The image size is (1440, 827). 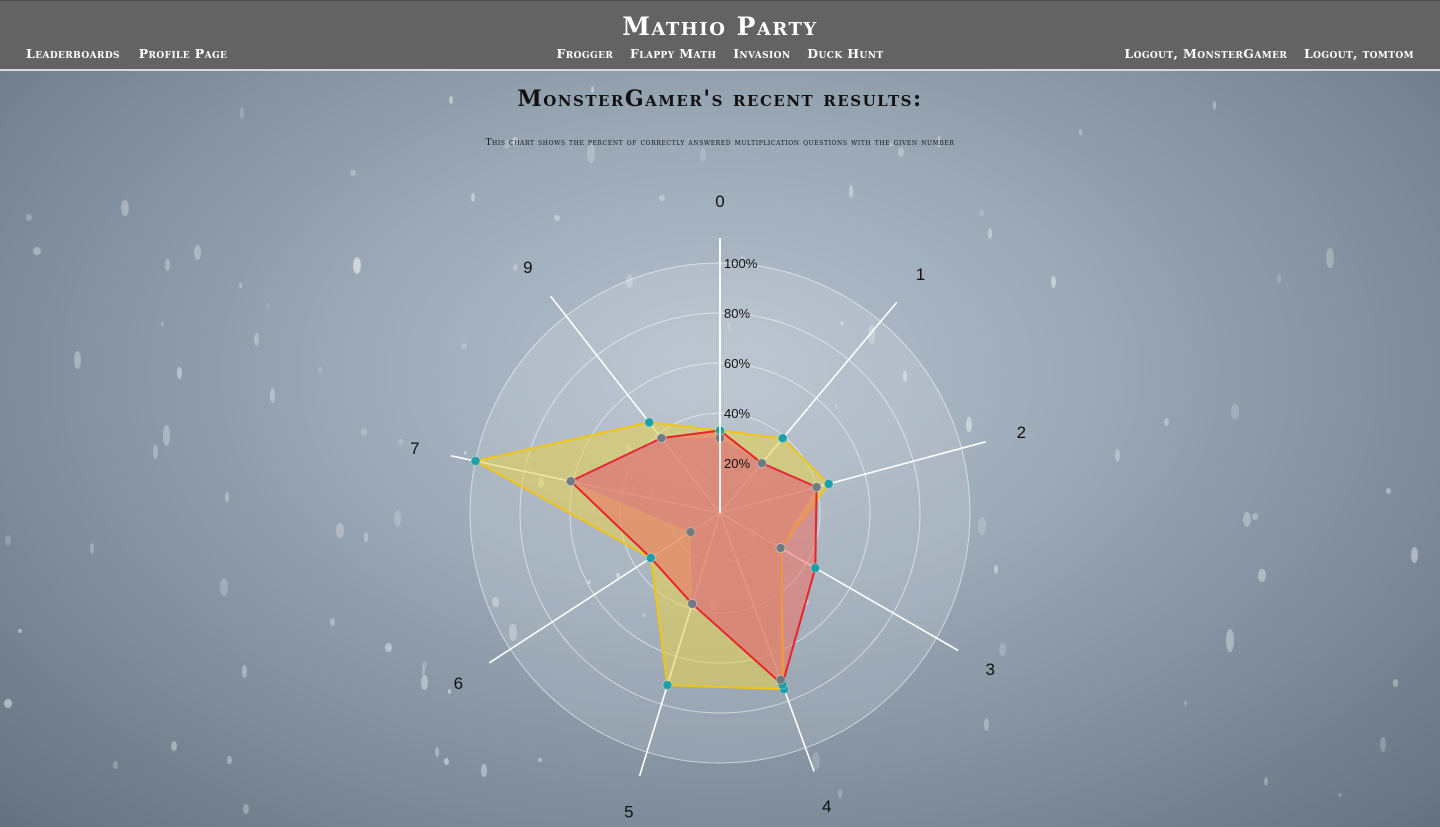 I want to click on category-label-1: 1, so click(x=920, y=274).